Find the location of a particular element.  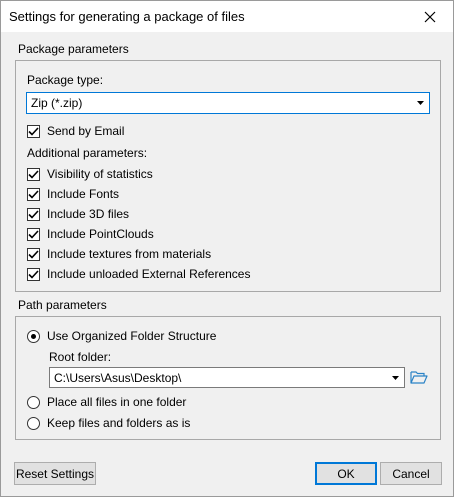

open-folder-icon is located at coordinates (419, 377).